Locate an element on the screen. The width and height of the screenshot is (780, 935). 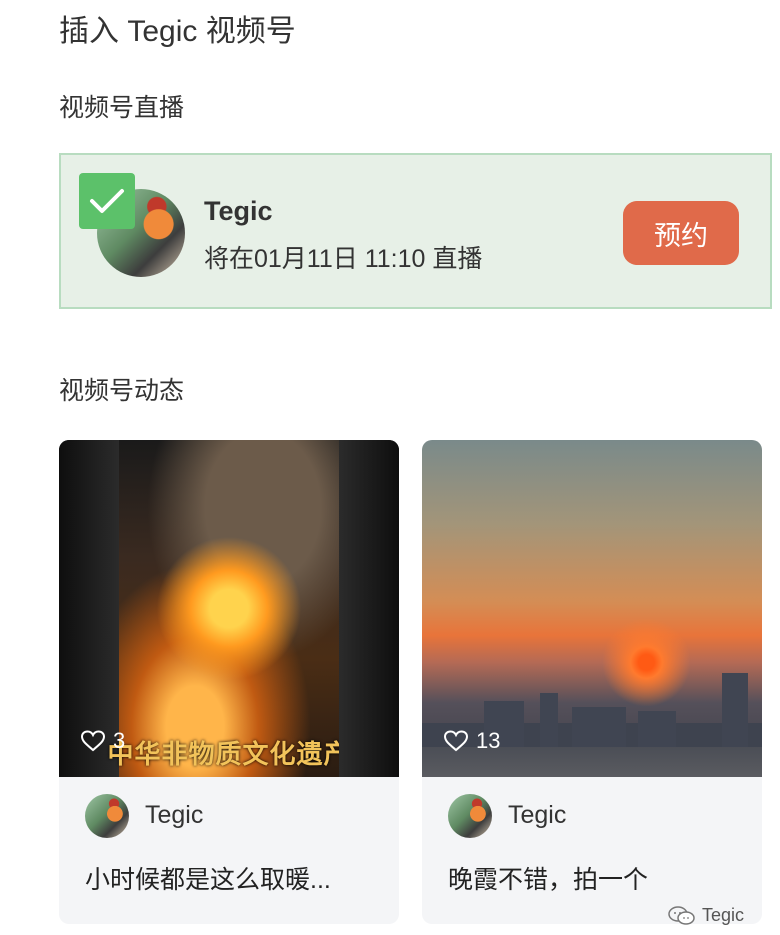
like-count-value: 3 is located at coordinates (119, 740).